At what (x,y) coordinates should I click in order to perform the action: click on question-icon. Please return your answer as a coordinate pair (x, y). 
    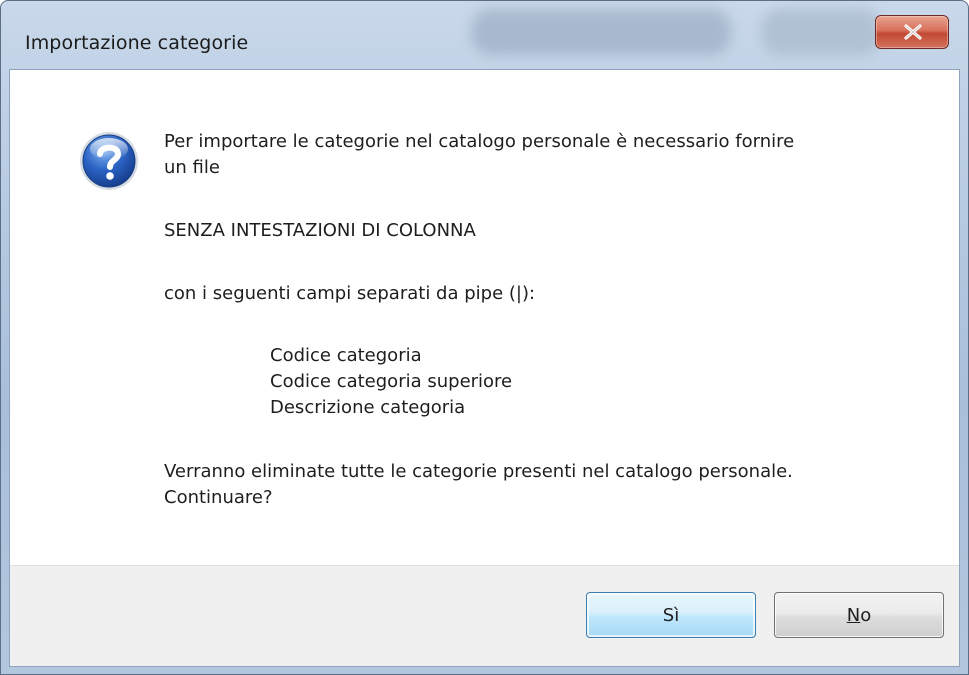
    Looking at the image, I should click on (109, 161).